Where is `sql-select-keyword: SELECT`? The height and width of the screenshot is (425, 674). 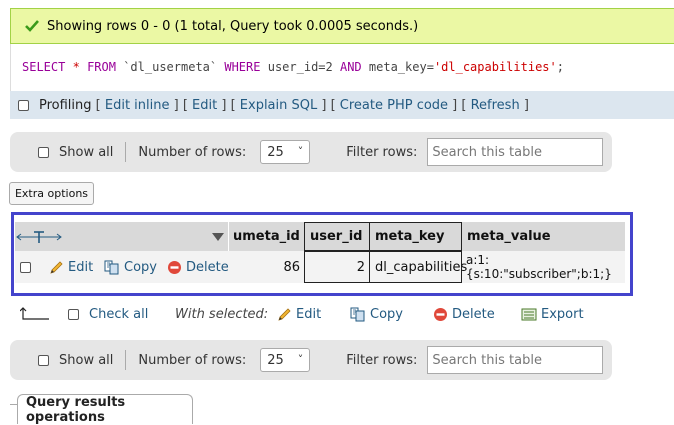
sql-select-keyword: SELECT is located at coordinates (44, 67).